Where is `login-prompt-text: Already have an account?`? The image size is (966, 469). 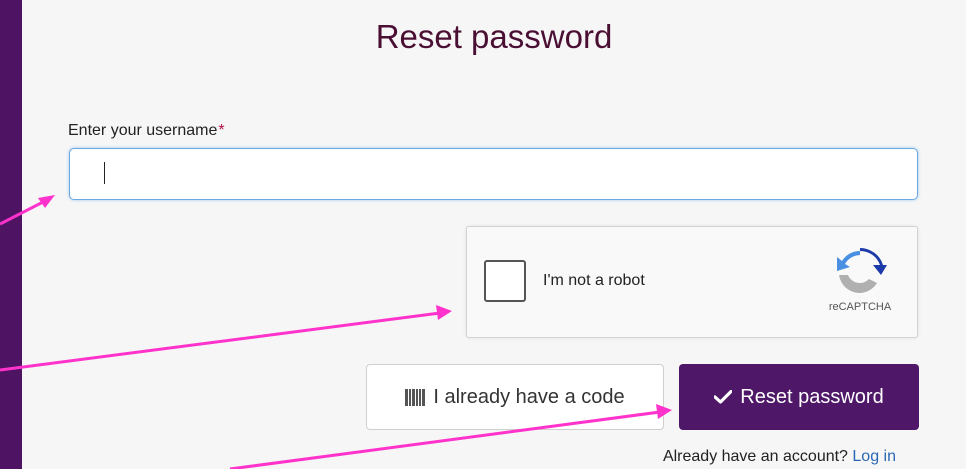 login-prompt-text: Already have an account? is located at coordinates (755, 456).